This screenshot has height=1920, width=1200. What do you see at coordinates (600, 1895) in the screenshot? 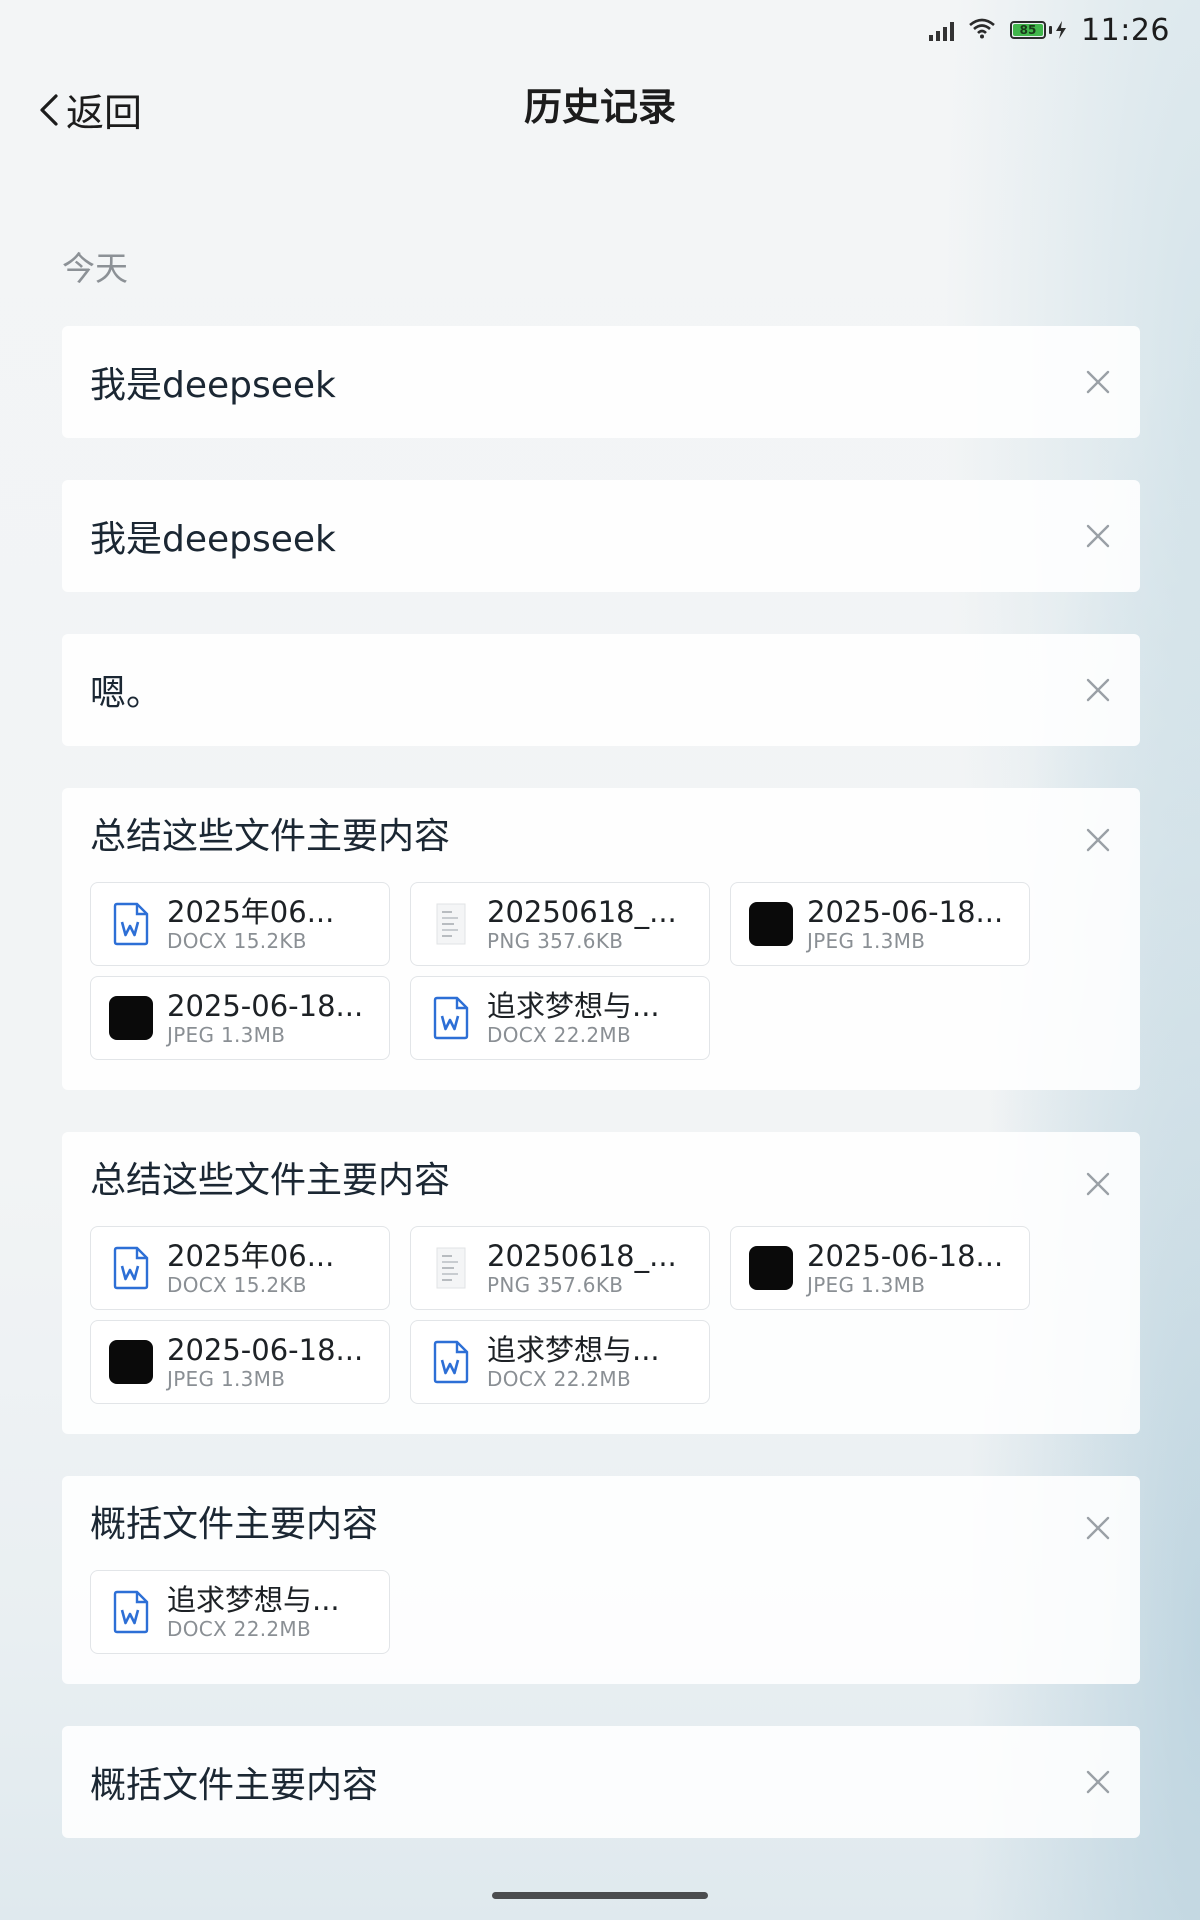
I see `home-indicator` at bounding box center [600, 1895].